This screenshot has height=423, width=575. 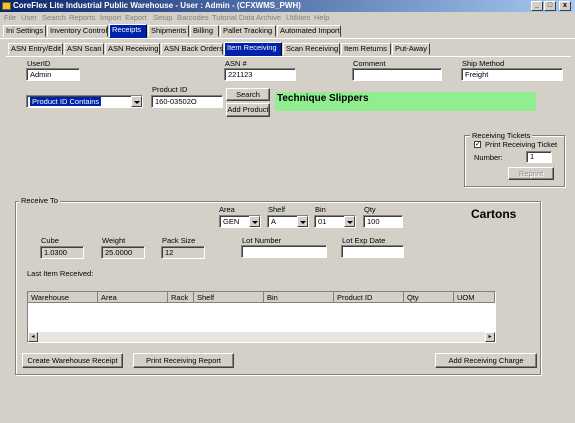 I want to click on column-header-qty: Qty, so click(x=429, y=297).